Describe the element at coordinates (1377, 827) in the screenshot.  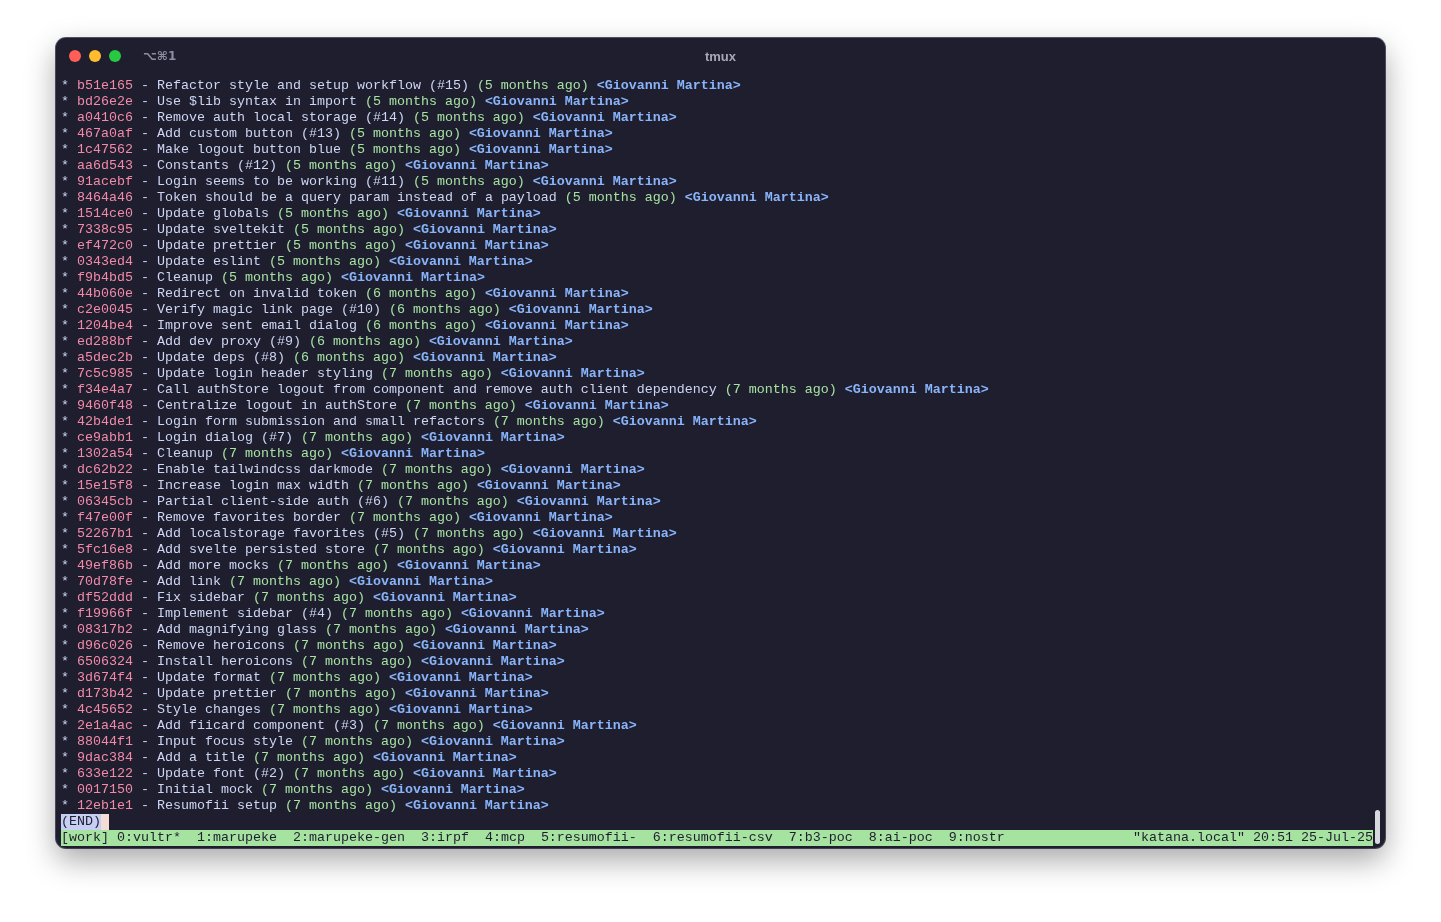
I see `scrollbar-thumb` at that location.